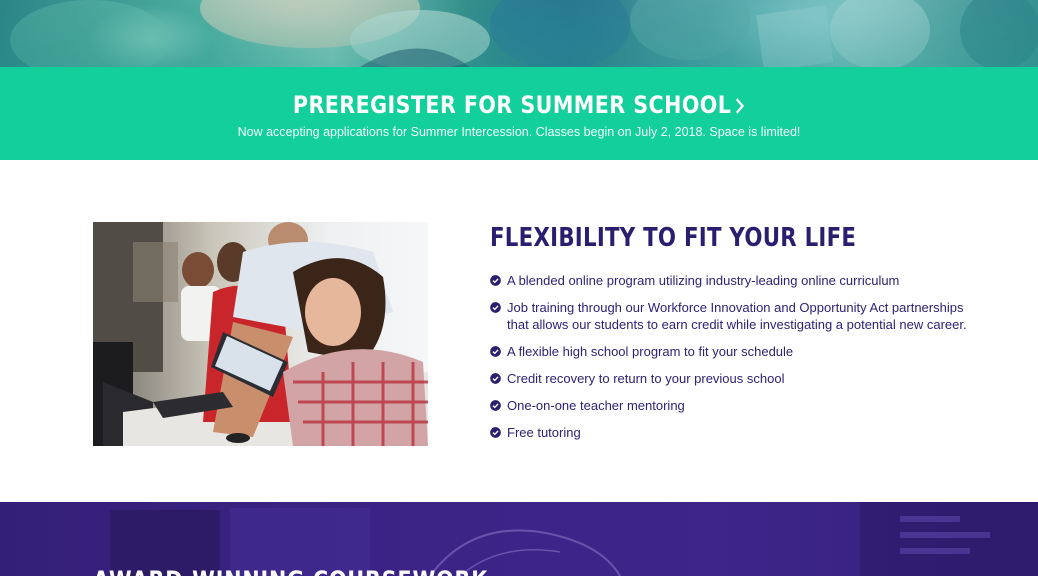 The width and height of the screenshot is (1038, 576). What do you see at coordinates (730, 432) in the screenshot?
I see `list-item: Free tutoring` at bounding box center [730, 432].